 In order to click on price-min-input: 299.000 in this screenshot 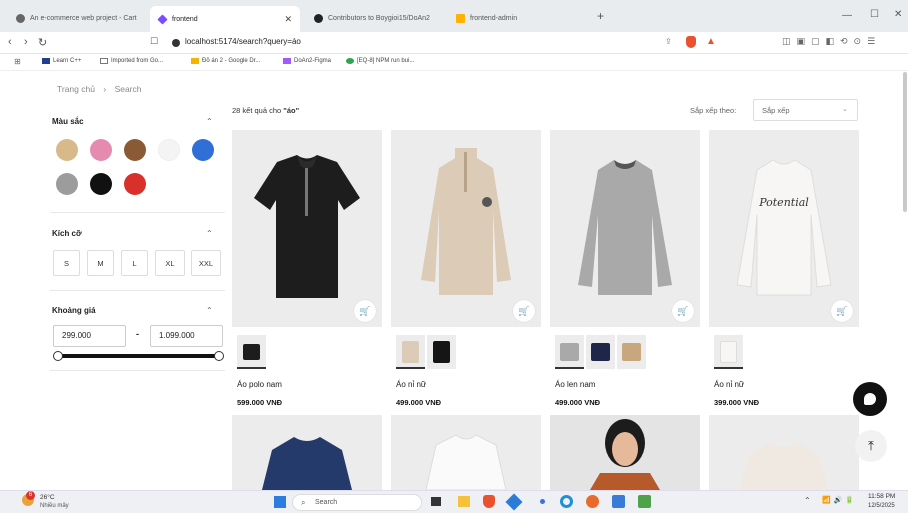, I will do `click(89, 336)`.